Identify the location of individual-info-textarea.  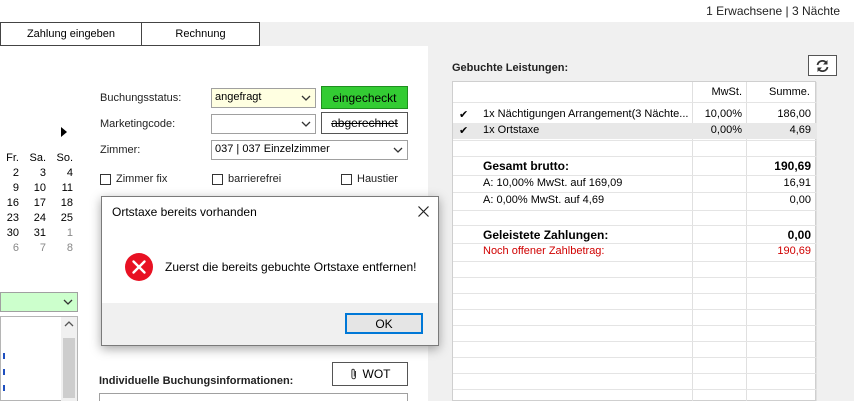
(253, 397).